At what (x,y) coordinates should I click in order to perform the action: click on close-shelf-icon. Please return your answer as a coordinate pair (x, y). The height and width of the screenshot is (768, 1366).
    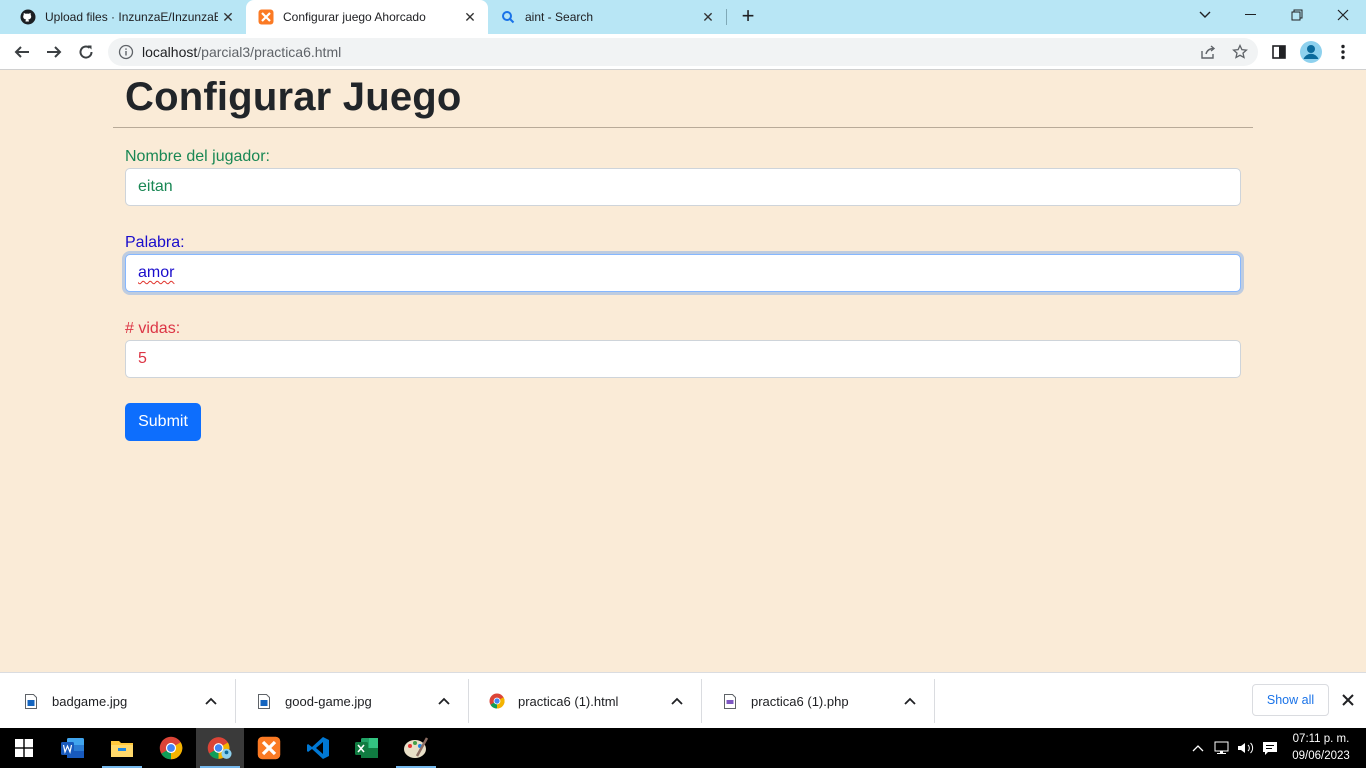
    Looking at the image, I should click on (1348, 700).